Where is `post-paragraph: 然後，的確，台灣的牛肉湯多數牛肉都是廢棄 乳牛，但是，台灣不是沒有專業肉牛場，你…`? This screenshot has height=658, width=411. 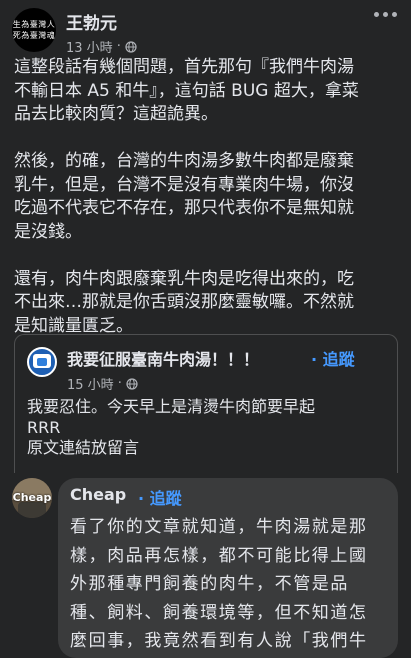
post-paragraph: 然後，的確，台灣的牛肉湯多數牛肉都是廢棄 乳牛，但是，台灣不是沒有專業肉牛場，你… is located at coordinates (209, 197).